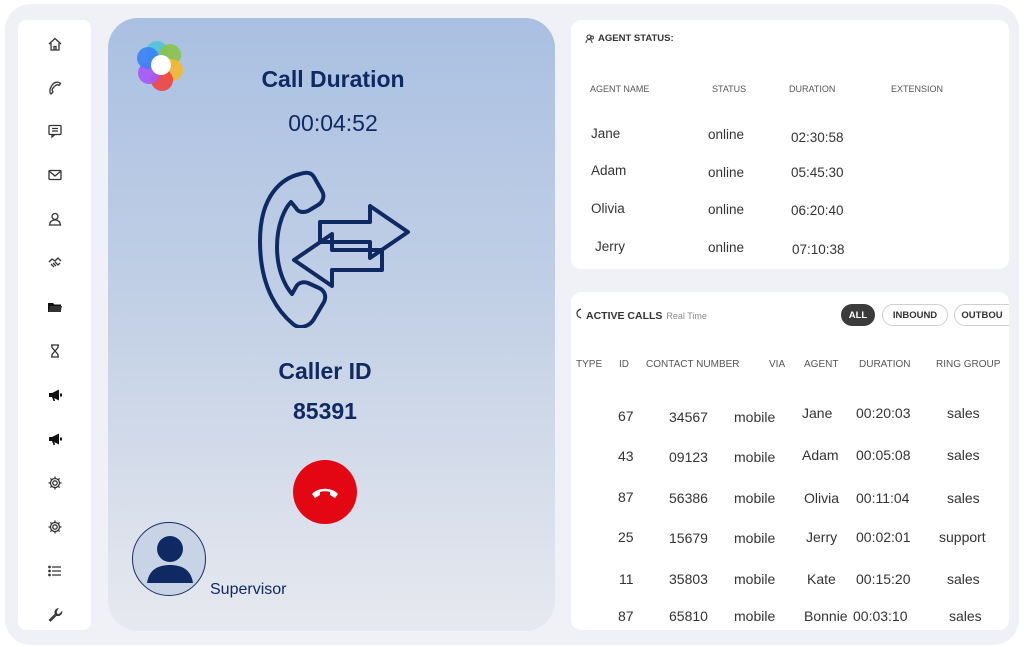 Image resolution: width=1024 pixels, height=647 pixels. I want to click on col-type: TYPE, so click(589, 364).